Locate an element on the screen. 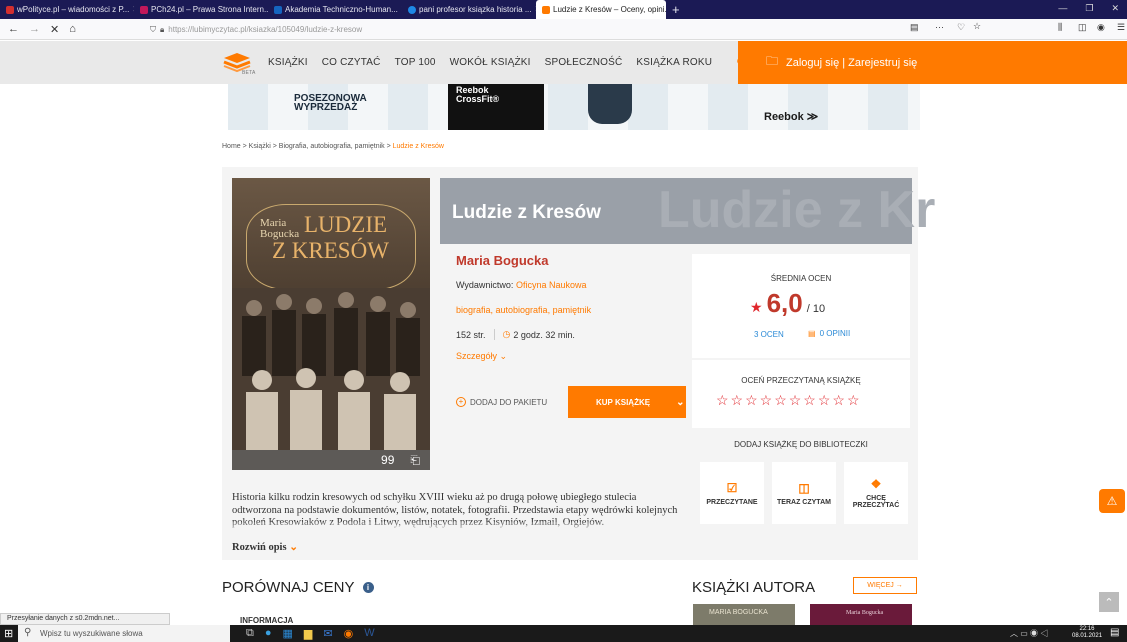  more-icon: ··· is located at coordinates (939, 27).